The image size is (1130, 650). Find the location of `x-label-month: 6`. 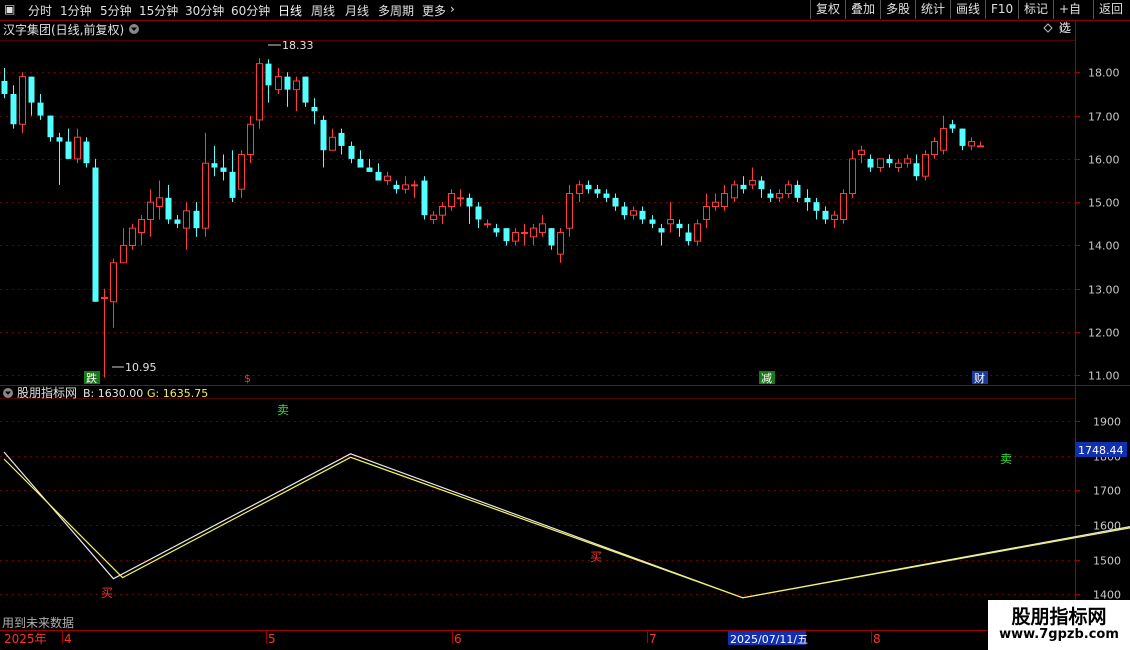

x-label-month: 6 is located at coordinates (458, 639).